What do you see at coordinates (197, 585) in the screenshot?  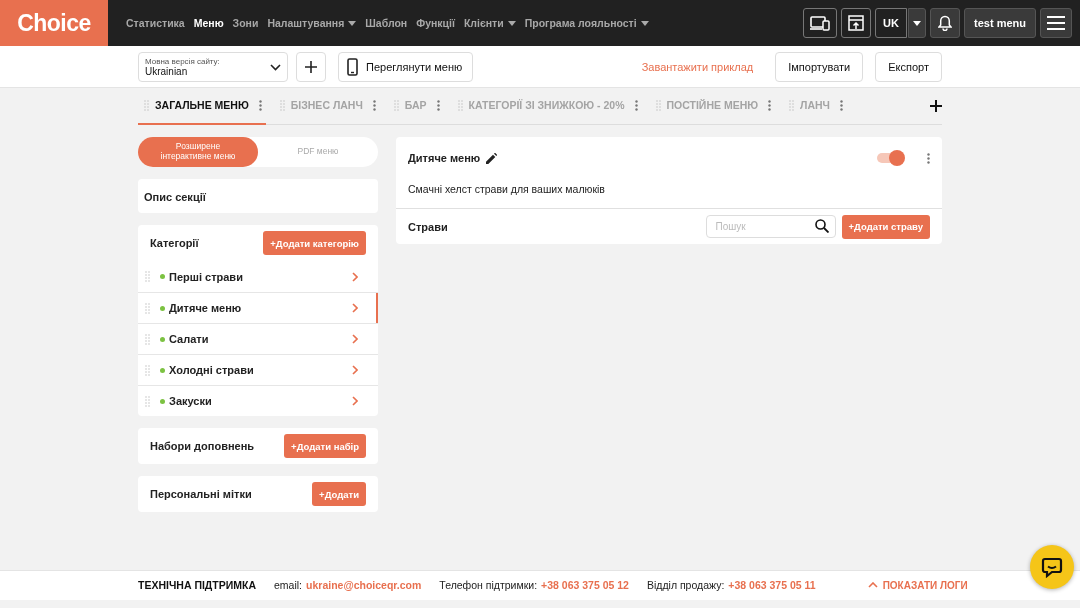 I see `support-title: ТЕХНІЧНА ПІДТРИМКА` at bounding box center [197, 585].